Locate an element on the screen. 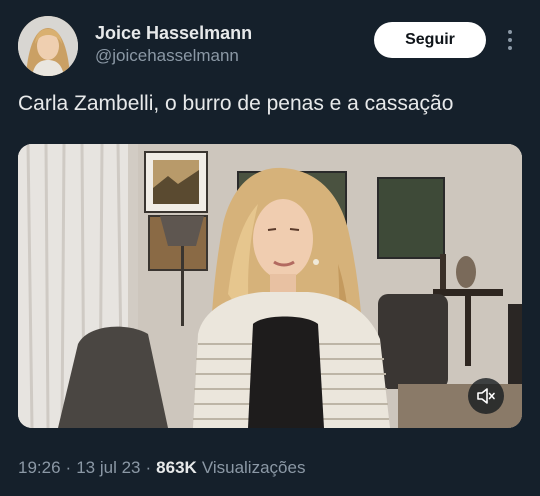 The width and height of the screenshot is (540, 496). views-count: 863K is located at coordinates (176, 468).